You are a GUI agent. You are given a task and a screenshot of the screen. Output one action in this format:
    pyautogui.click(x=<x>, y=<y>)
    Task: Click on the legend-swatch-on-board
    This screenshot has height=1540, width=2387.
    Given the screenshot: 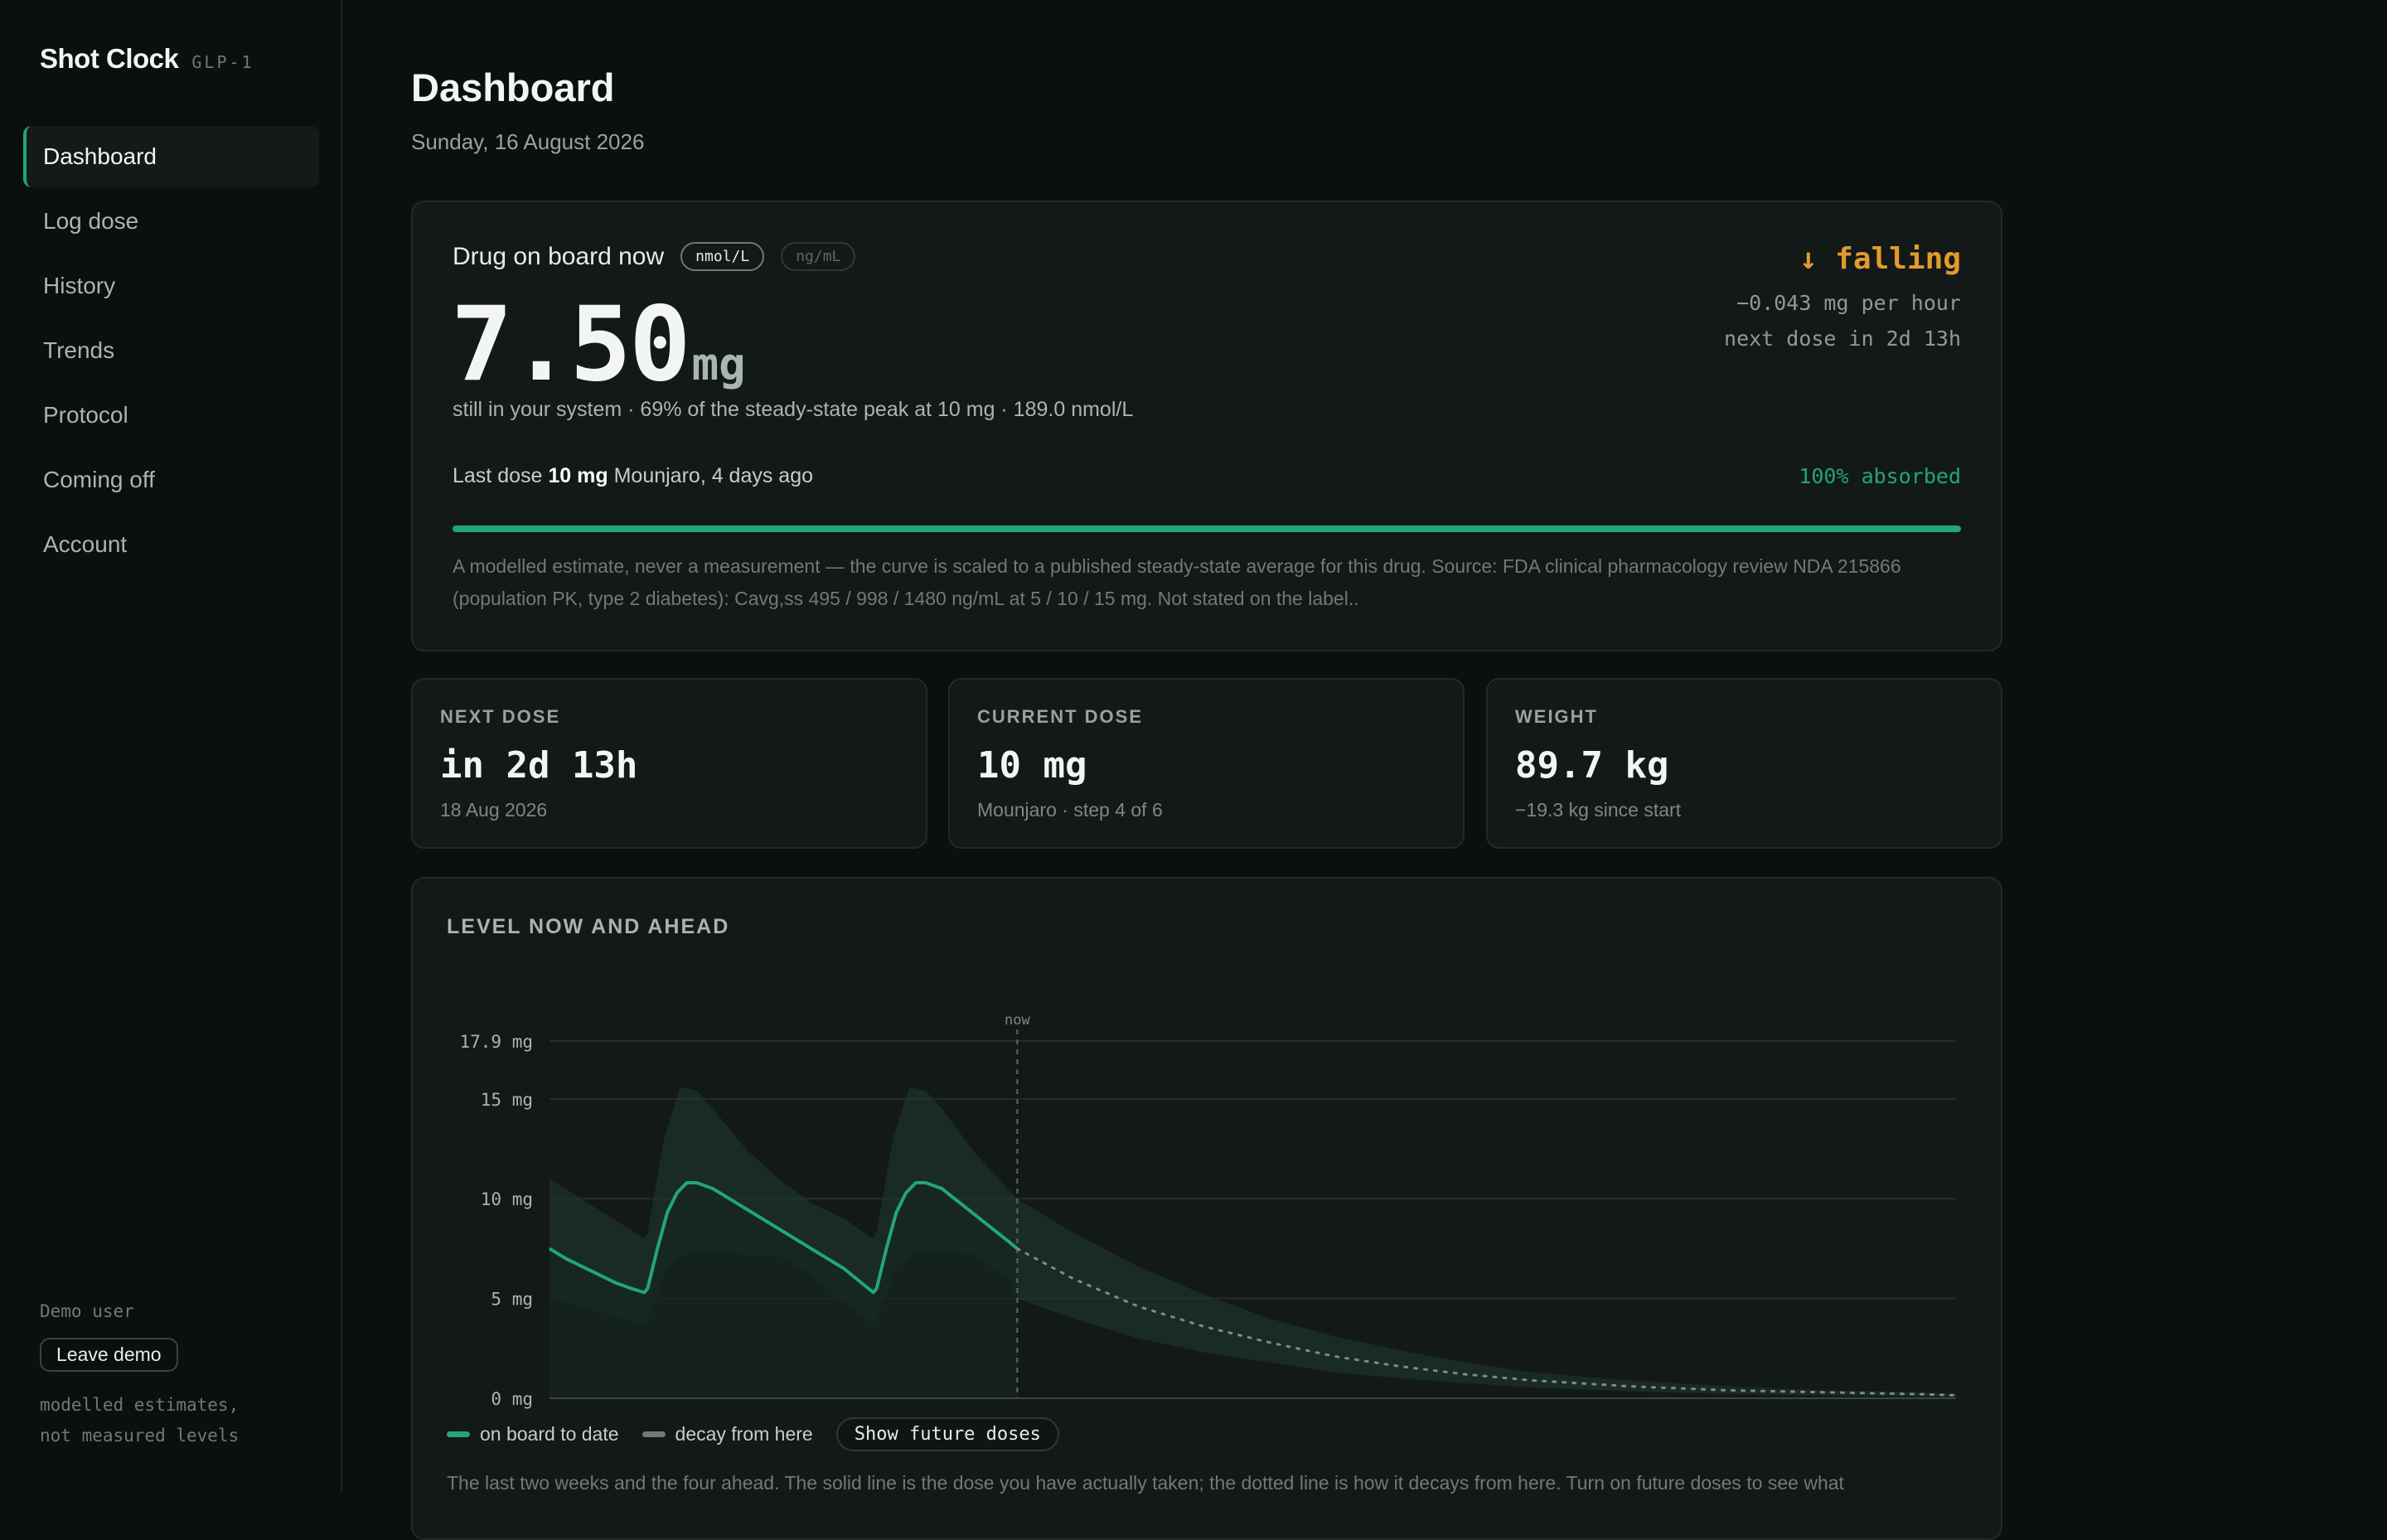 What is the action you would take?
    pyautogui.click(x=458, y=1434)
    